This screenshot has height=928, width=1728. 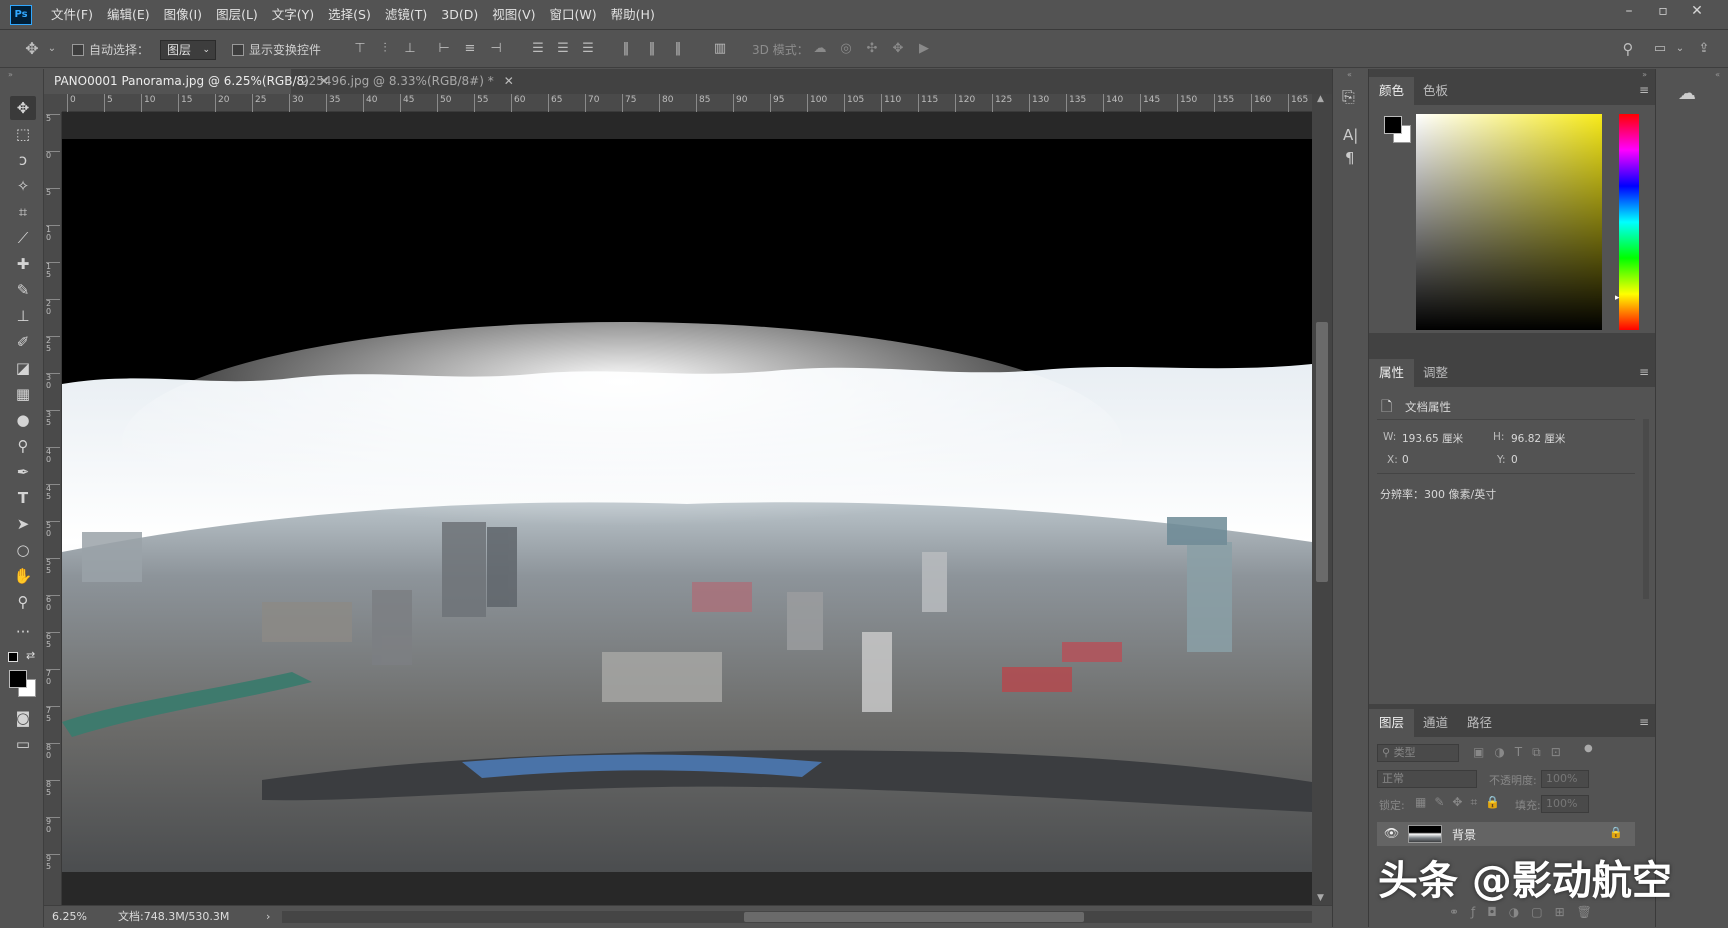 What do you see at coordinates (23, 420) in the screenshot?
I see `blur-tool-icon: ●` at bounding box center [23, 420].